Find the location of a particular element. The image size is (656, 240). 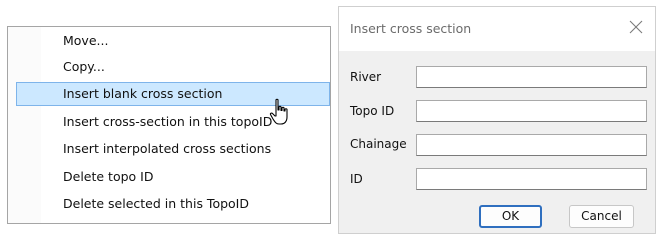

chainage-input is located at coordinates (531, 145).